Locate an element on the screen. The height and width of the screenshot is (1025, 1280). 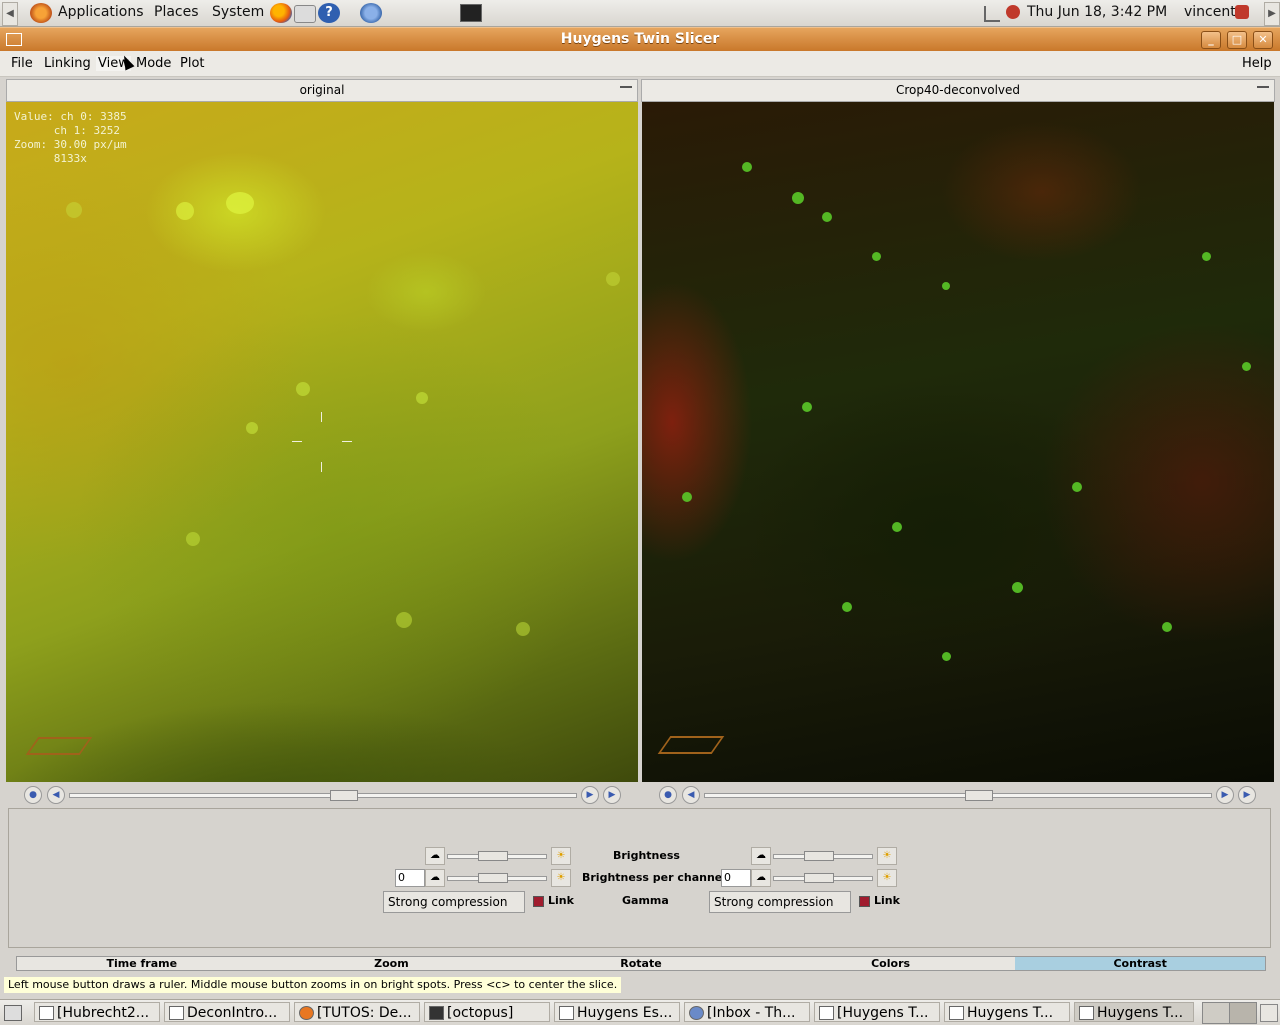
thunderbird-icon is located at coordinates (371, 13).